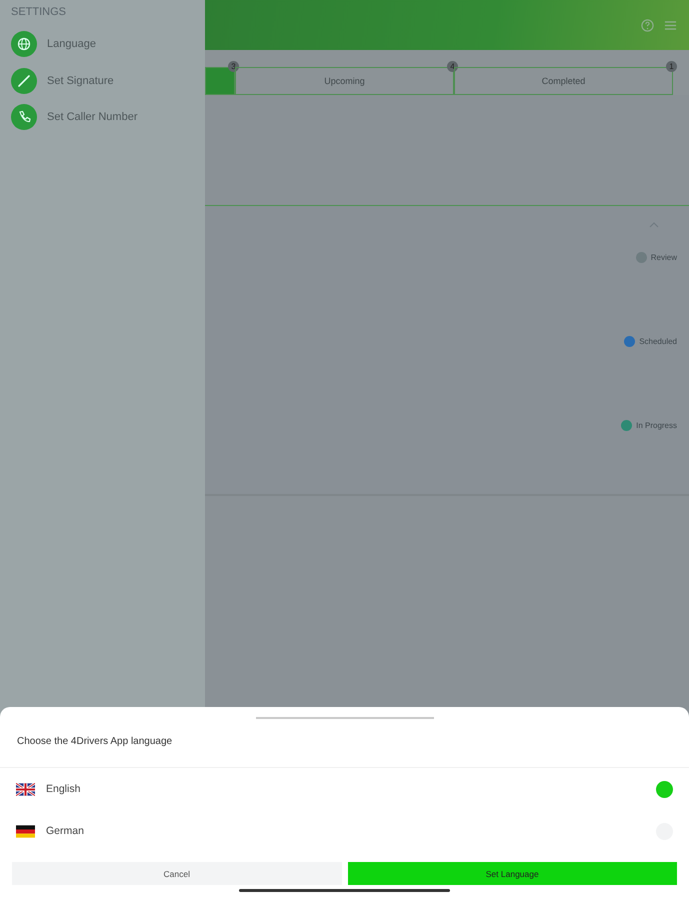 This screenshot has height=900, width=689. What do you see at coordinates (345, 718) in the screenshot?
I see `drag-handle` at bounding box center [345, 718].